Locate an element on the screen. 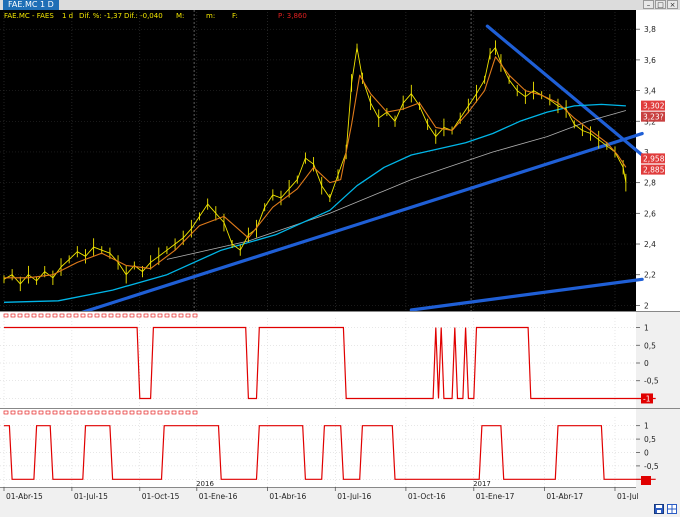  price-y-tick-label: 3,8 is located at coordinates (650, 29).